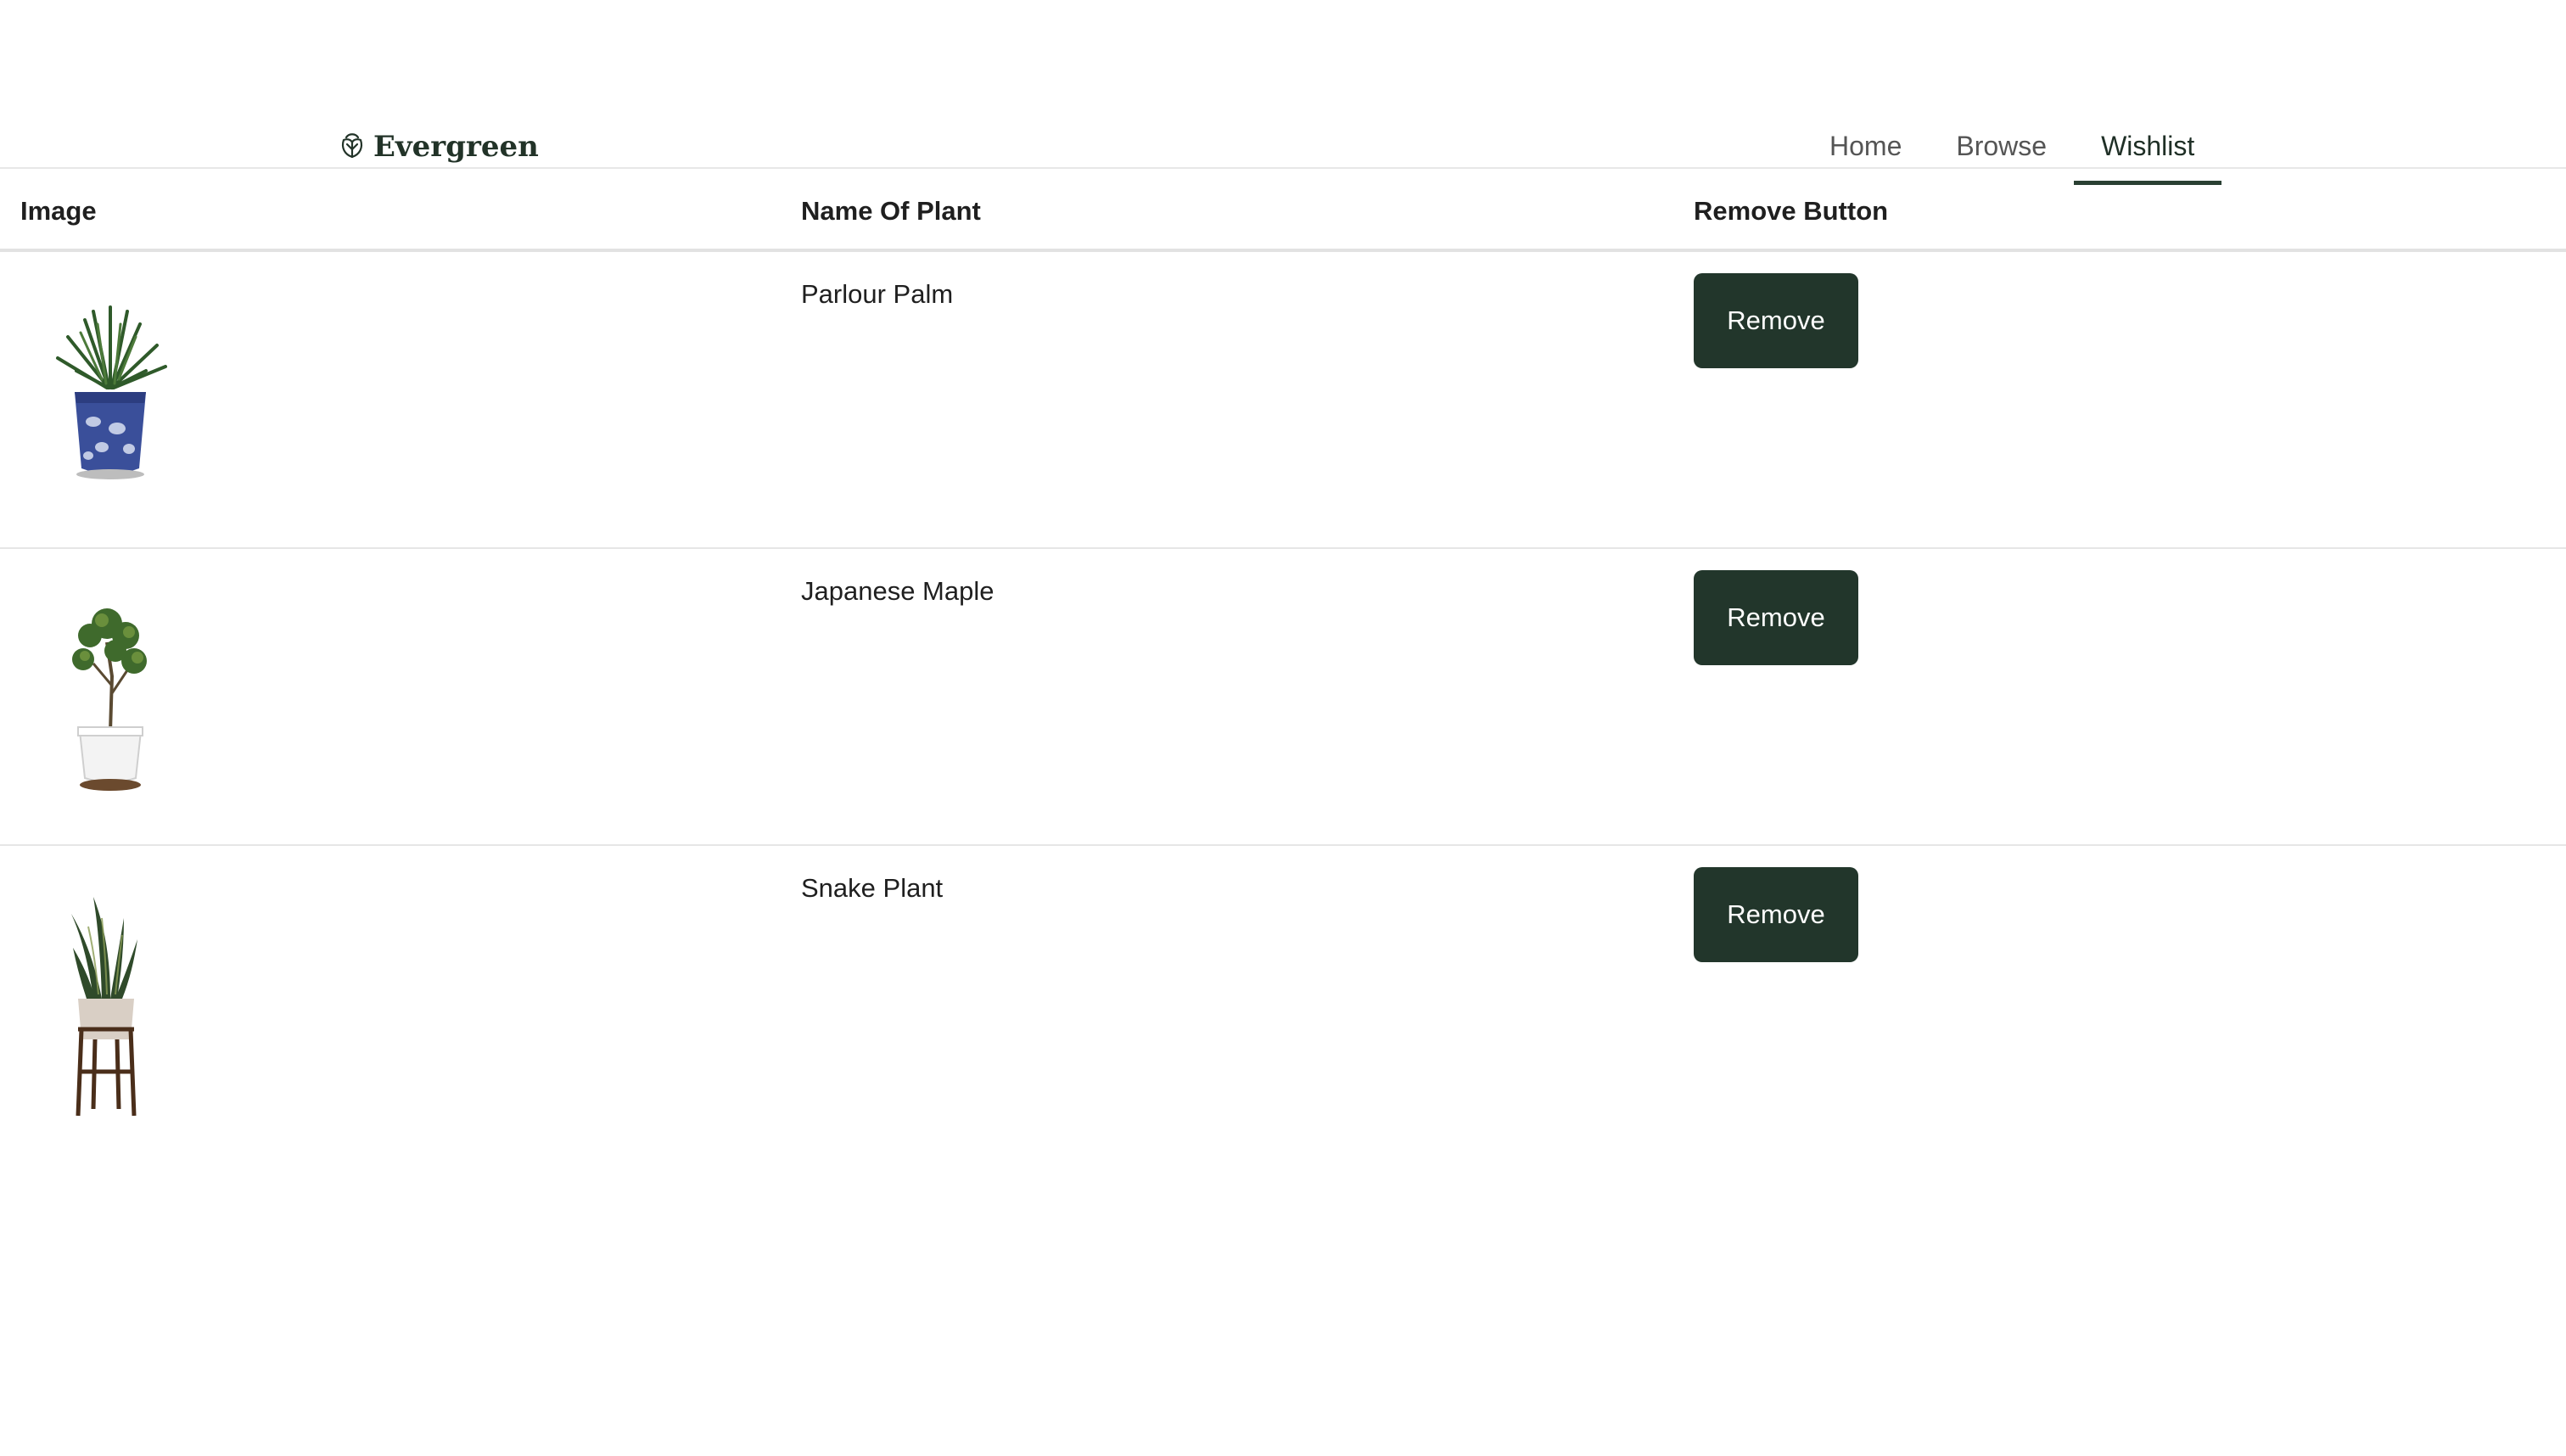 This screenshot has height=1456, width=2566. What do you see at coordinates (1791, 211) in the screenshot?
I see `header-remove: Remove Button` at bounding box center [1791, 211].